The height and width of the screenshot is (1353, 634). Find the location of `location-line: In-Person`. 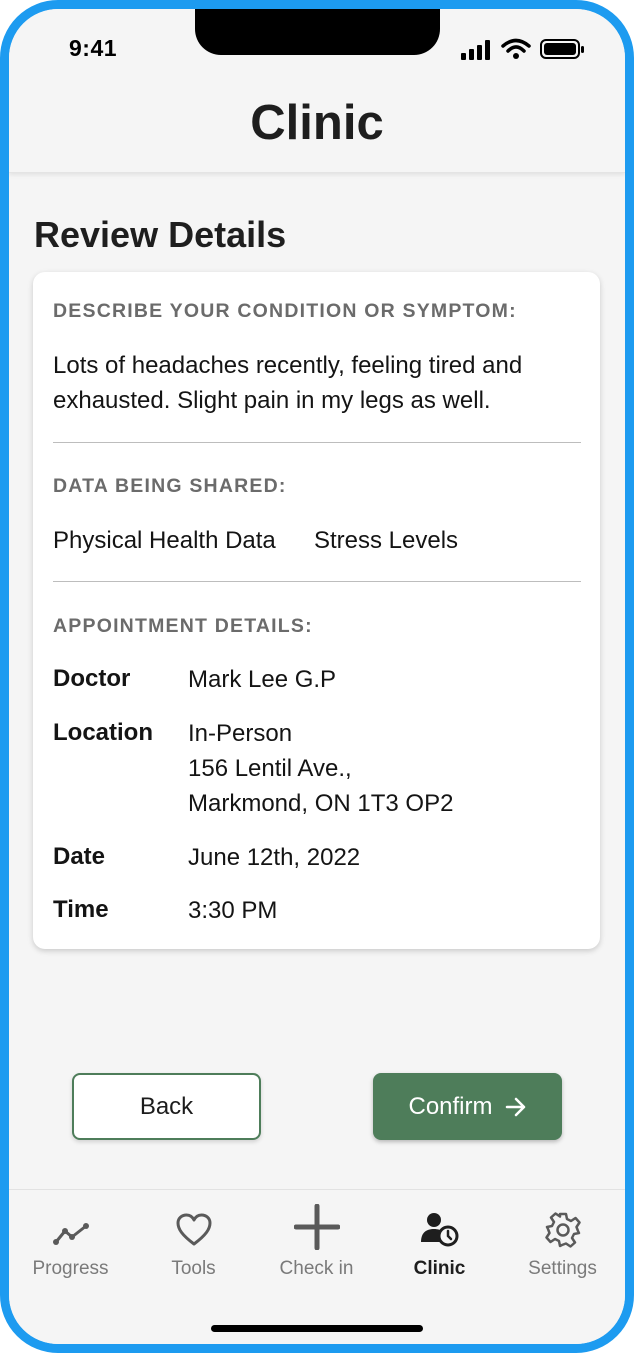

location-line: In-Person is located at coordinates (240, 733).